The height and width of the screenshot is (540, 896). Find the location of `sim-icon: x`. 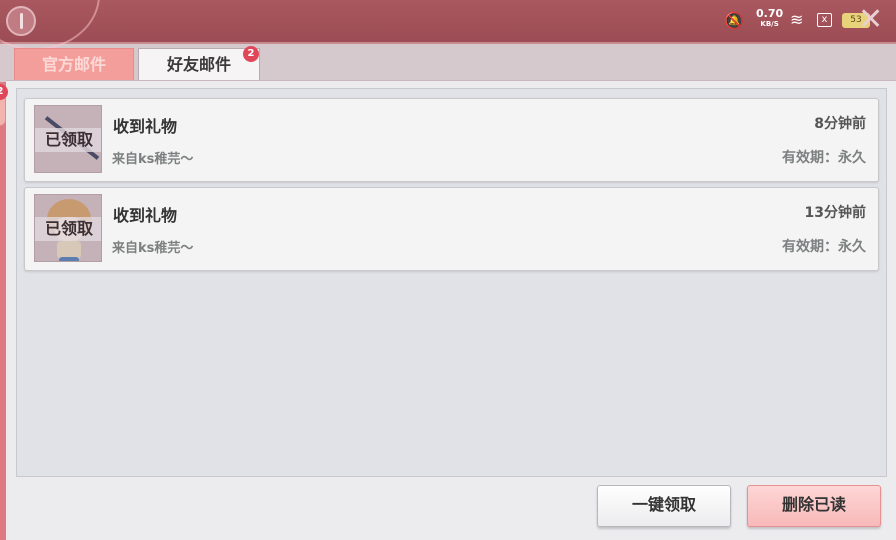

sim-icon: x is located at coordinates (824, 20).